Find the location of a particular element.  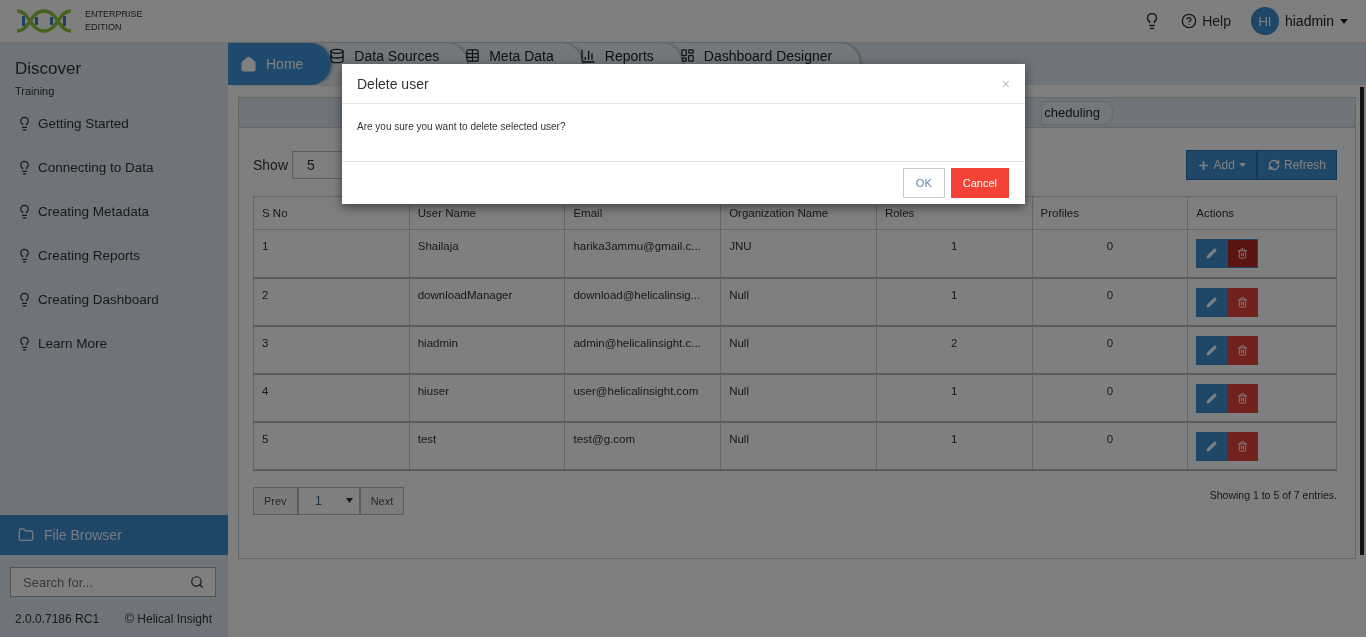

column-header: Actions is located at coordinates (1262, 213).